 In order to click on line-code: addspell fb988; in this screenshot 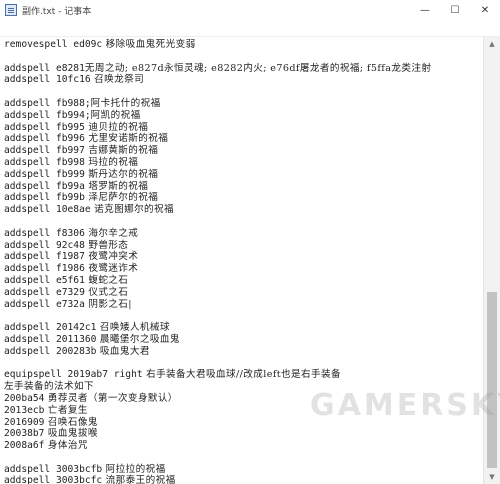, I will do `click(47, 103)`.